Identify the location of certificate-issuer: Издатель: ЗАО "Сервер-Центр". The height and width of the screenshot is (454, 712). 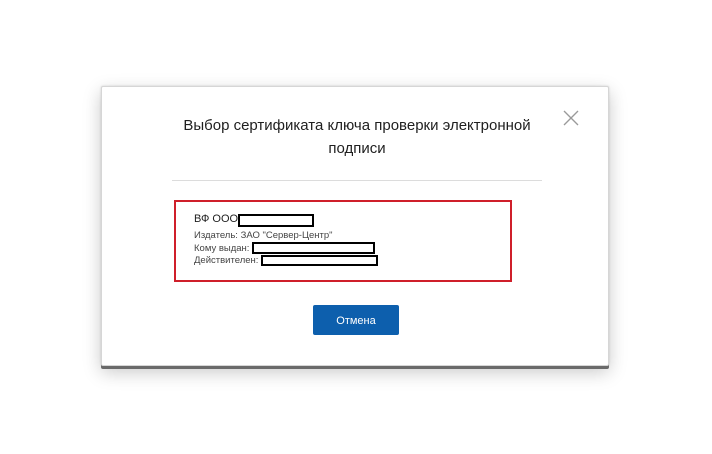
(263, 235).